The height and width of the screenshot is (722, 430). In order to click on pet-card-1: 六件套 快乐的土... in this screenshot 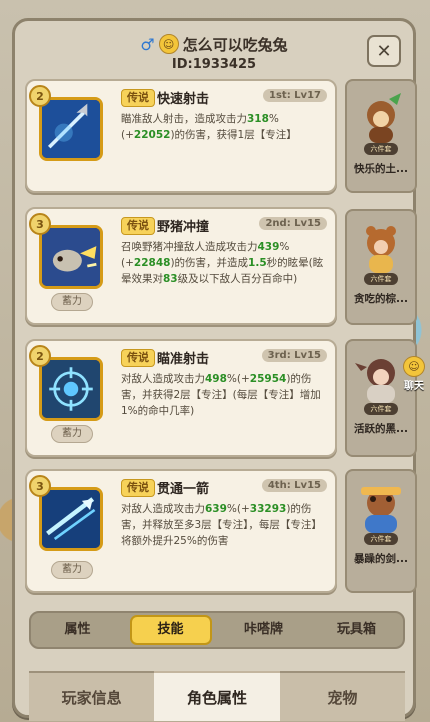, I will do `click(381, 136)`.